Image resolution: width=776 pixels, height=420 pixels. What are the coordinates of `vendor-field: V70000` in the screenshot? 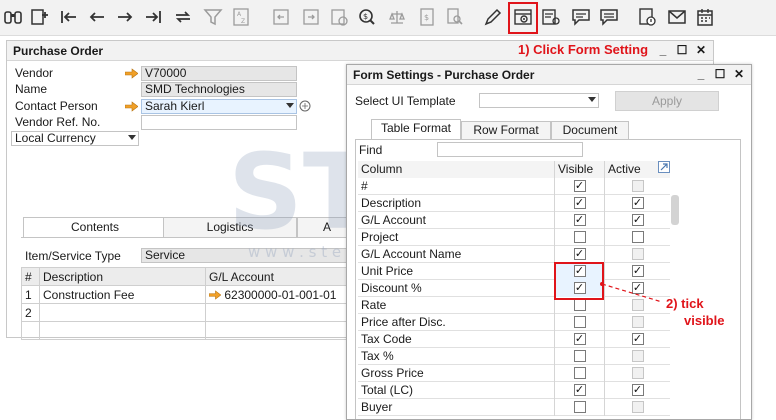 It's located at (219, 73).